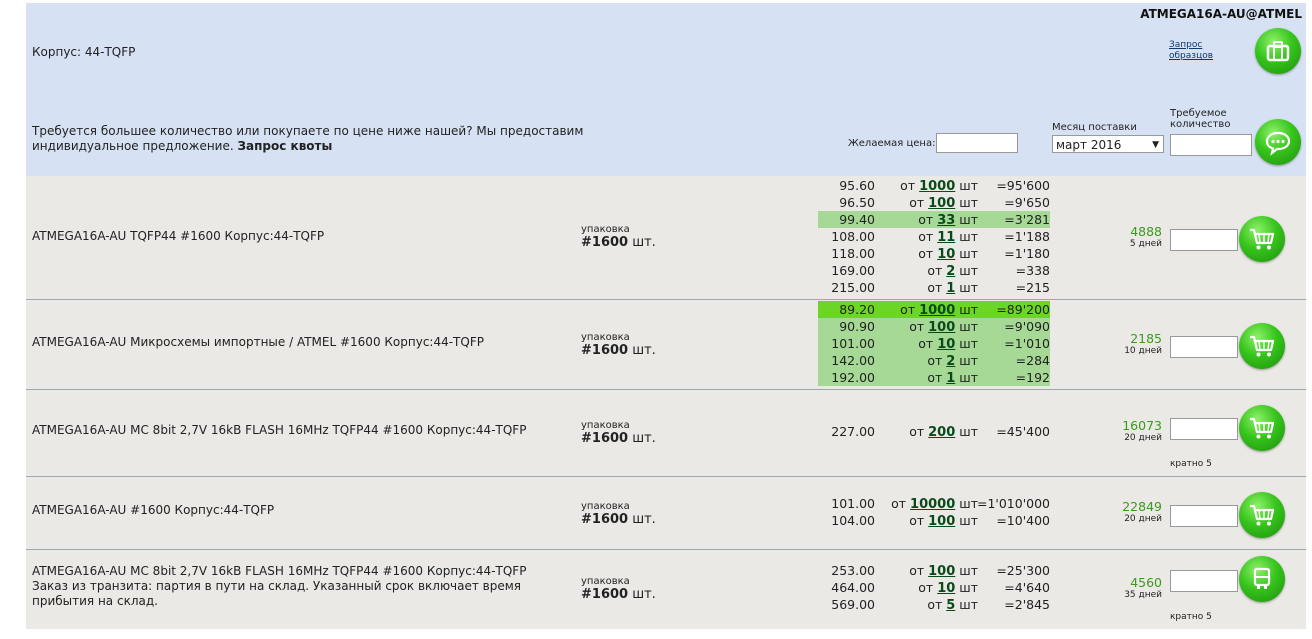  Describe the element at coordinates (892, 143) in the screenshot. I see `desired-price-label: Желаемая цена:` at that location.